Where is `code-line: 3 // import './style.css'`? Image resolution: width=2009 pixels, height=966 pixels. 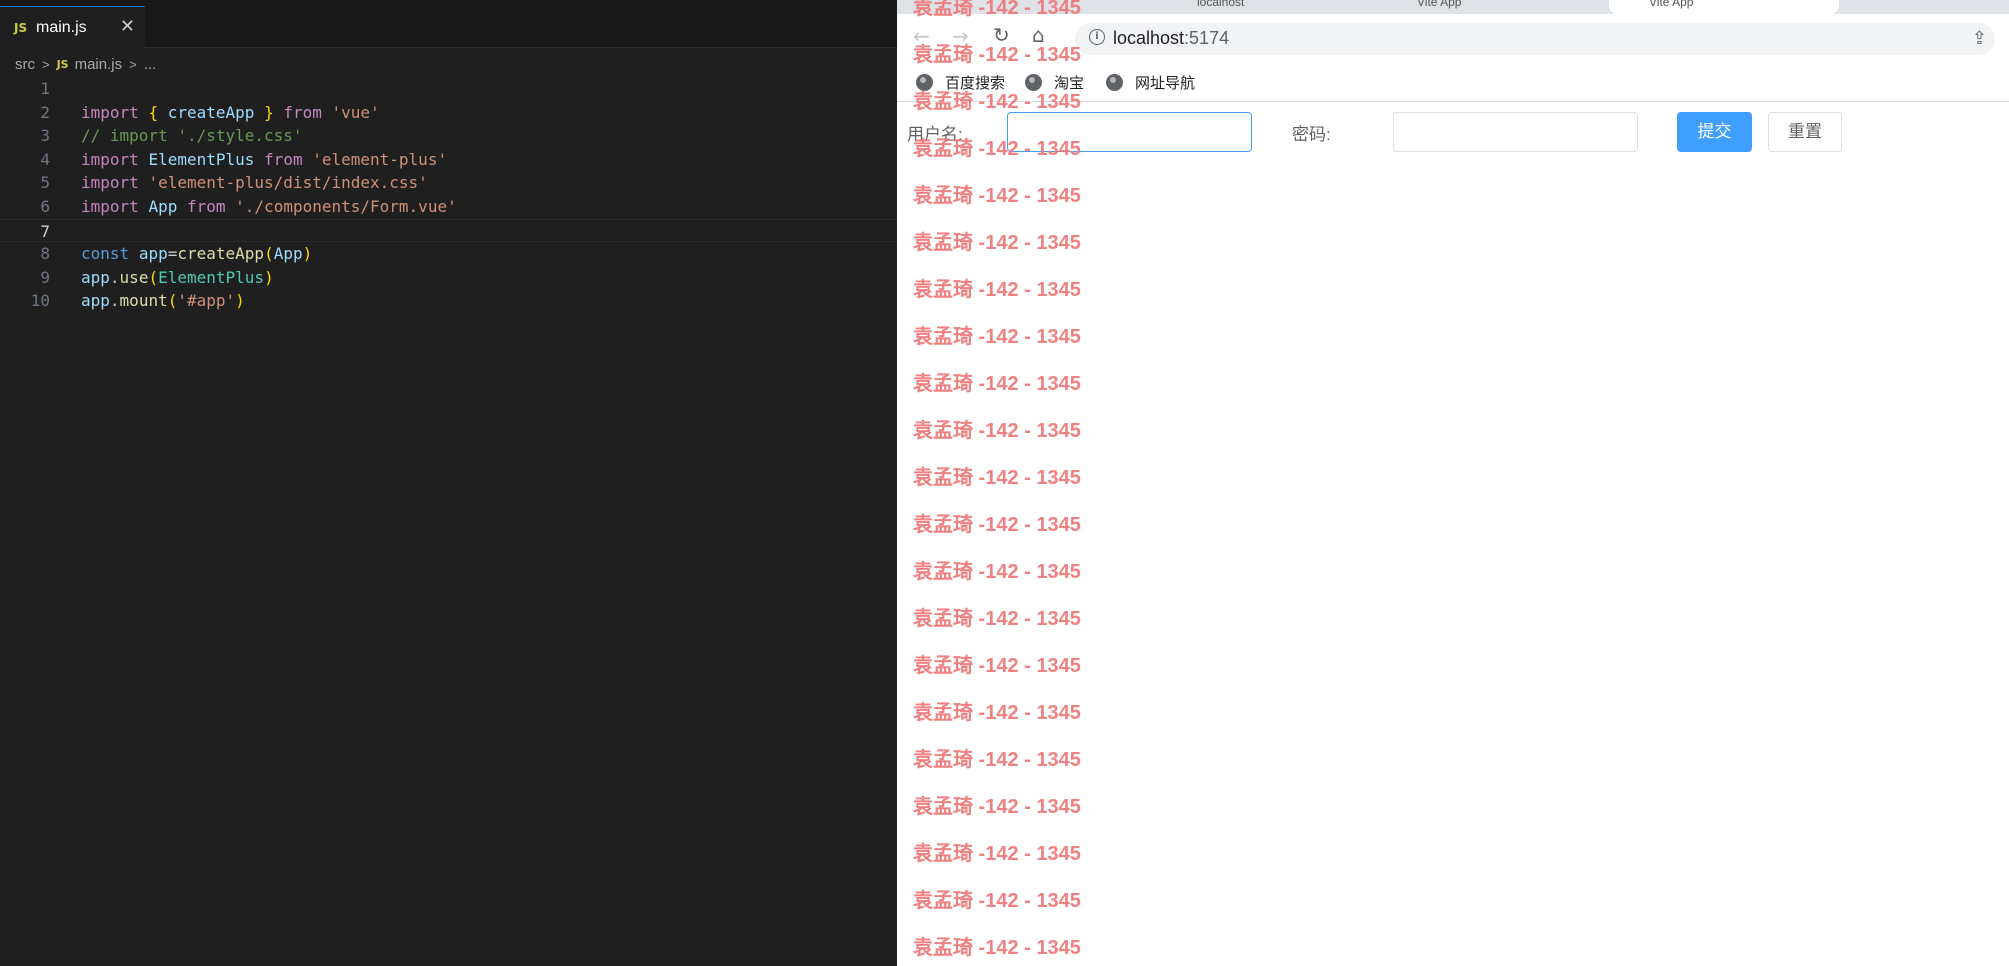 code-line: 3 // import './style.css' is located at coordinates (448, 136).